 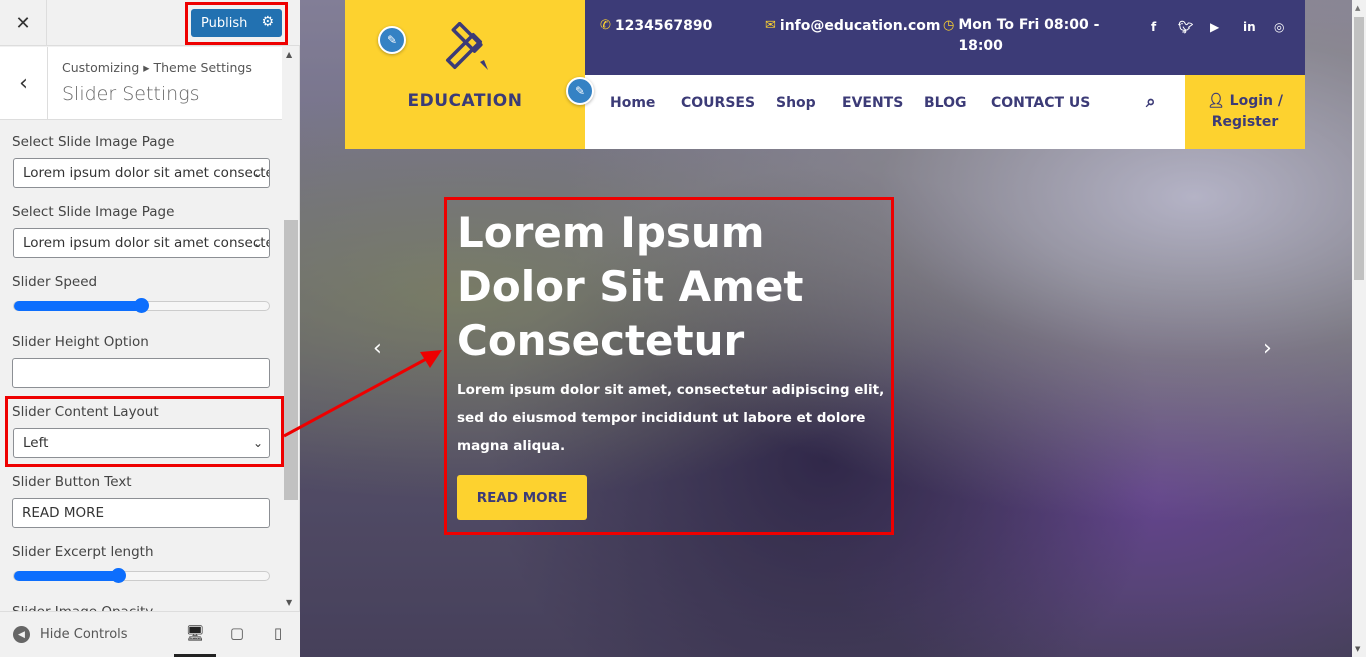 I want to click on instagram-icon: ◎, so click(x=1279, y=27).